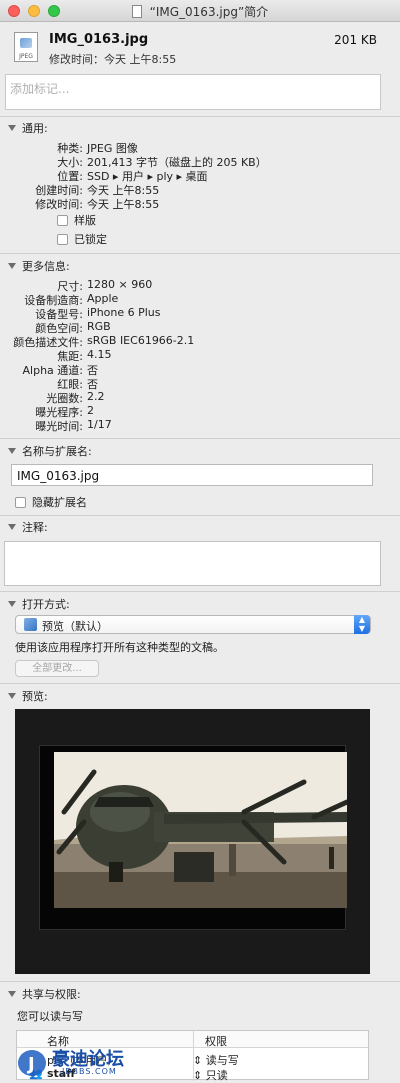 The image size is (400, 1083). What do you see at coordinates (200, 203) in the screenshot?
I see `general-row: 修改时间: 今天 上午8:55` at bounding box center [200, 203].